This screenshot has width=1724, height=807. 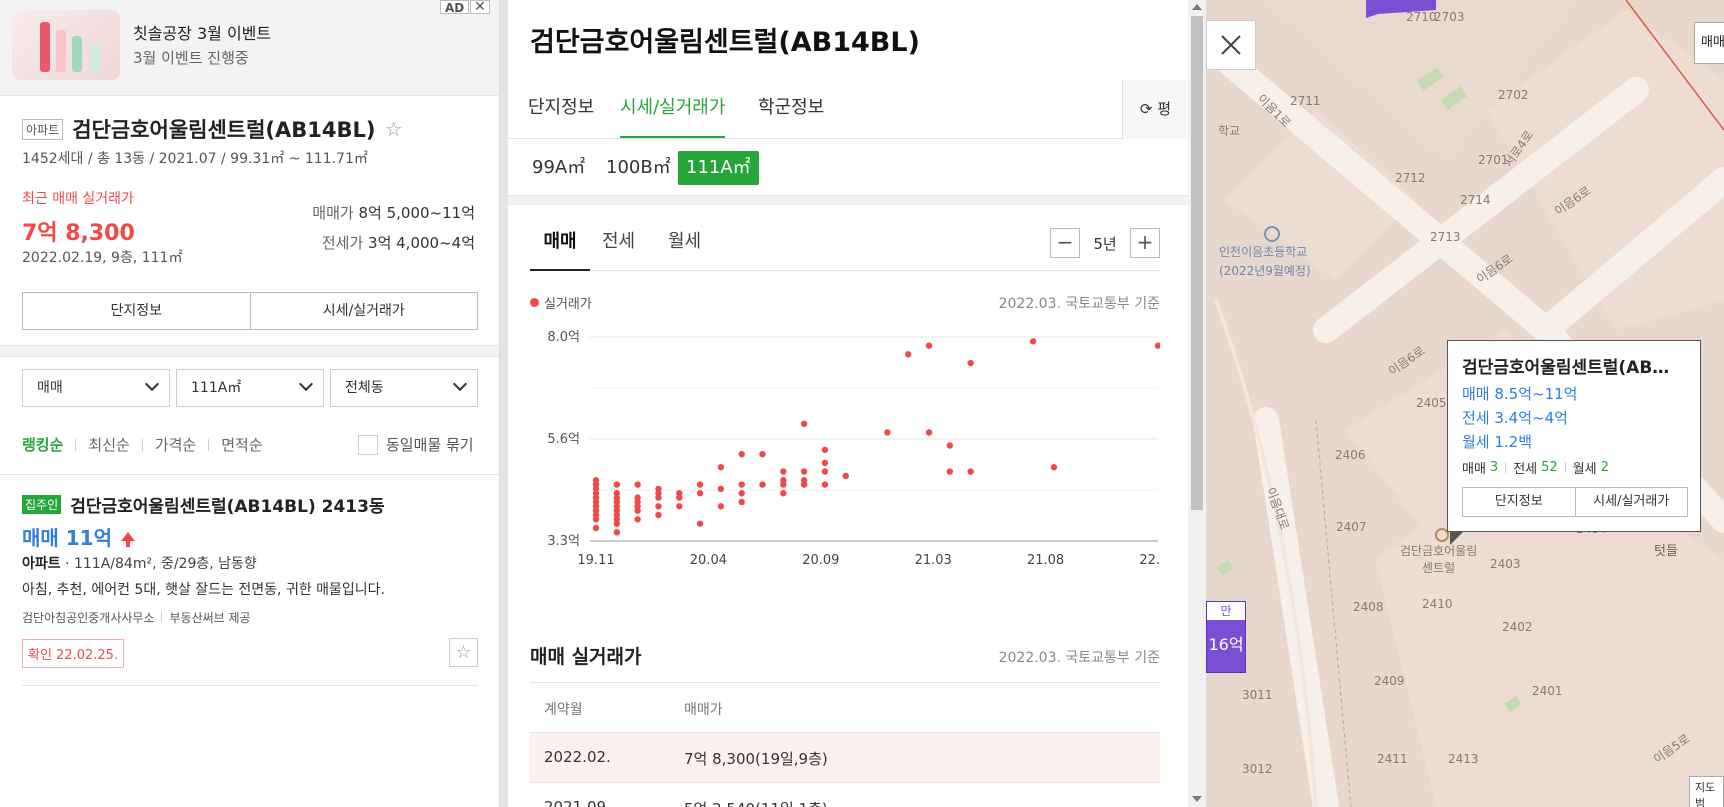 I want to click on sort-latest: 최신순, so click(x=108, y=444).